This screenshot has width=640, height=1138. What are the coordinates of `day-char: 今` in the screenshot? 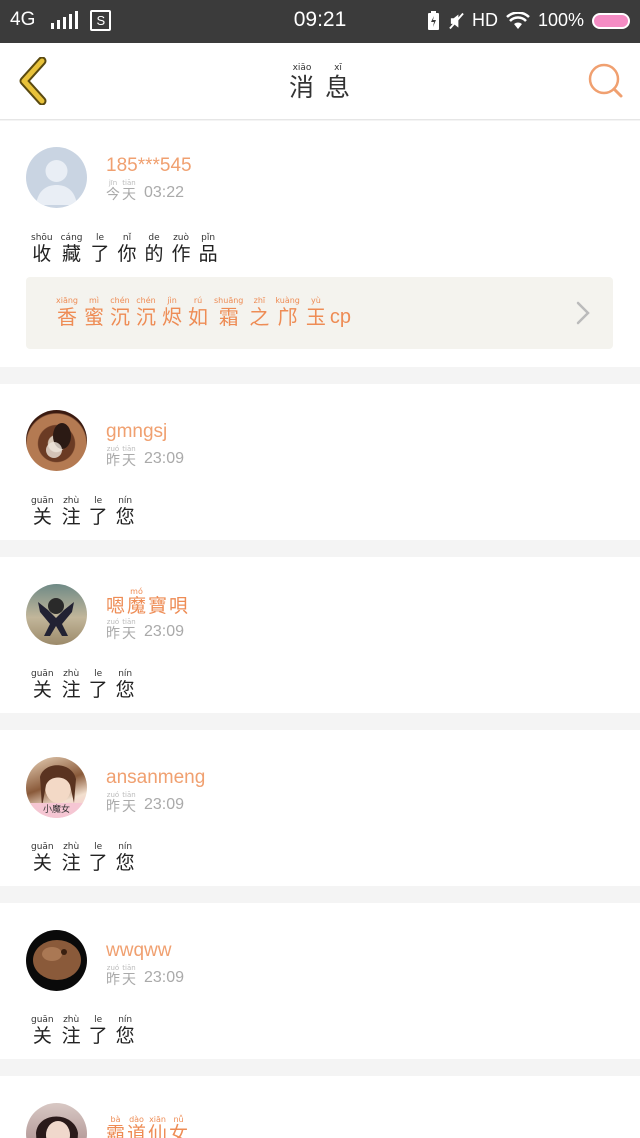 It's located at (113, 195).